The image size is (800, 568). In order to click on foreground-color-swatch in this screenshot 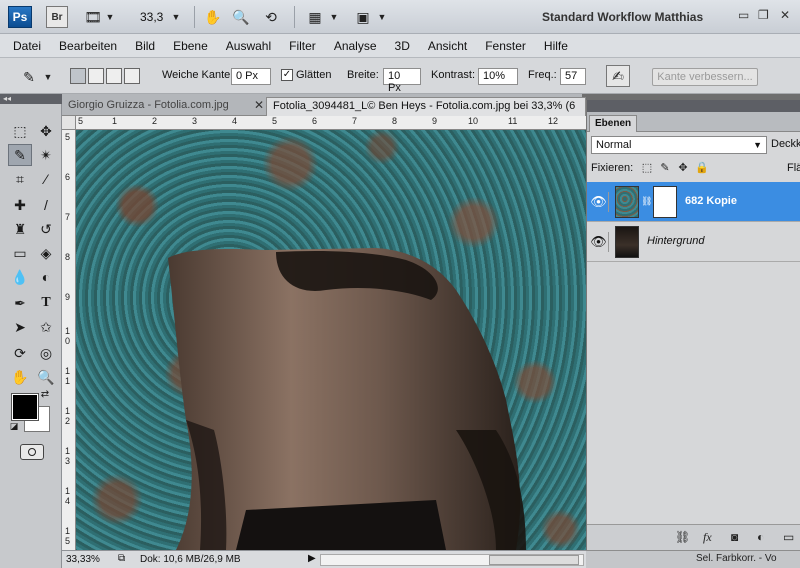, I will do `click(25, 407)`.